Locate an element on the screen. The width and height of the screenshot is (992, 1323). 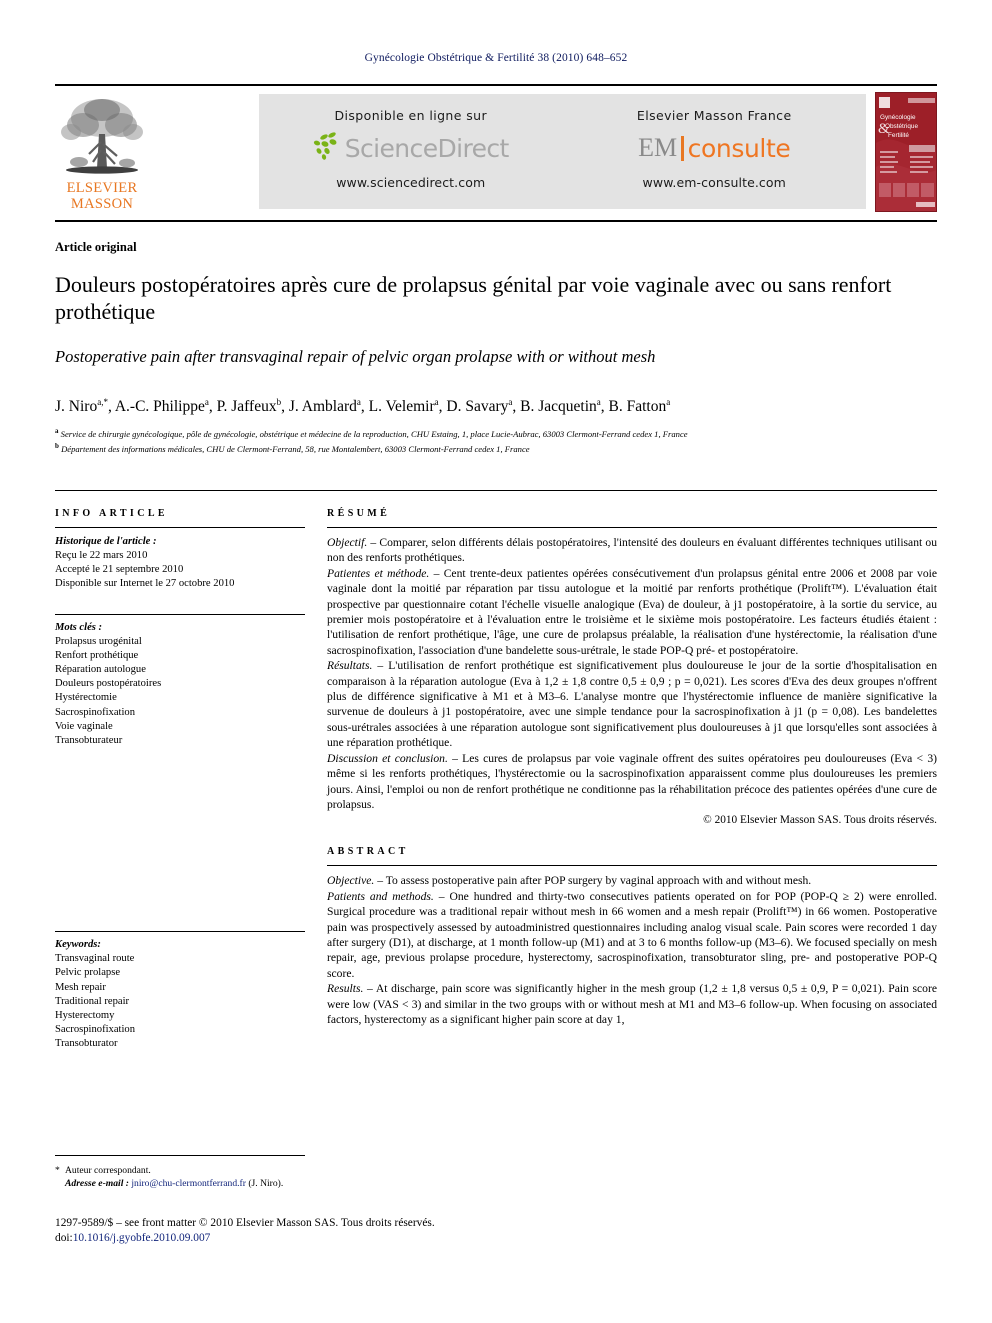
elsevier-tree-icon is located at coordinates (102, 136).